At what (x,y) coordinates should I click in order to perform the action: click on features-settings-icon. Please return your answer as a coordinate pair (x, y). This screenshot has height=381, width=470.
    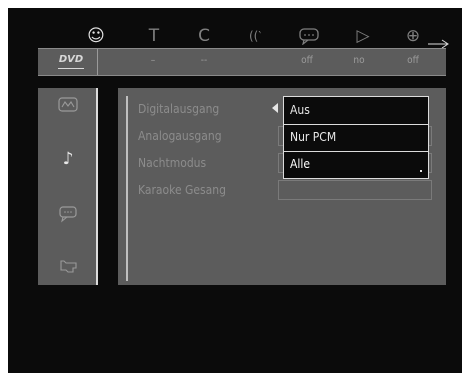
    Looking at the image, I should click on (68, 266).